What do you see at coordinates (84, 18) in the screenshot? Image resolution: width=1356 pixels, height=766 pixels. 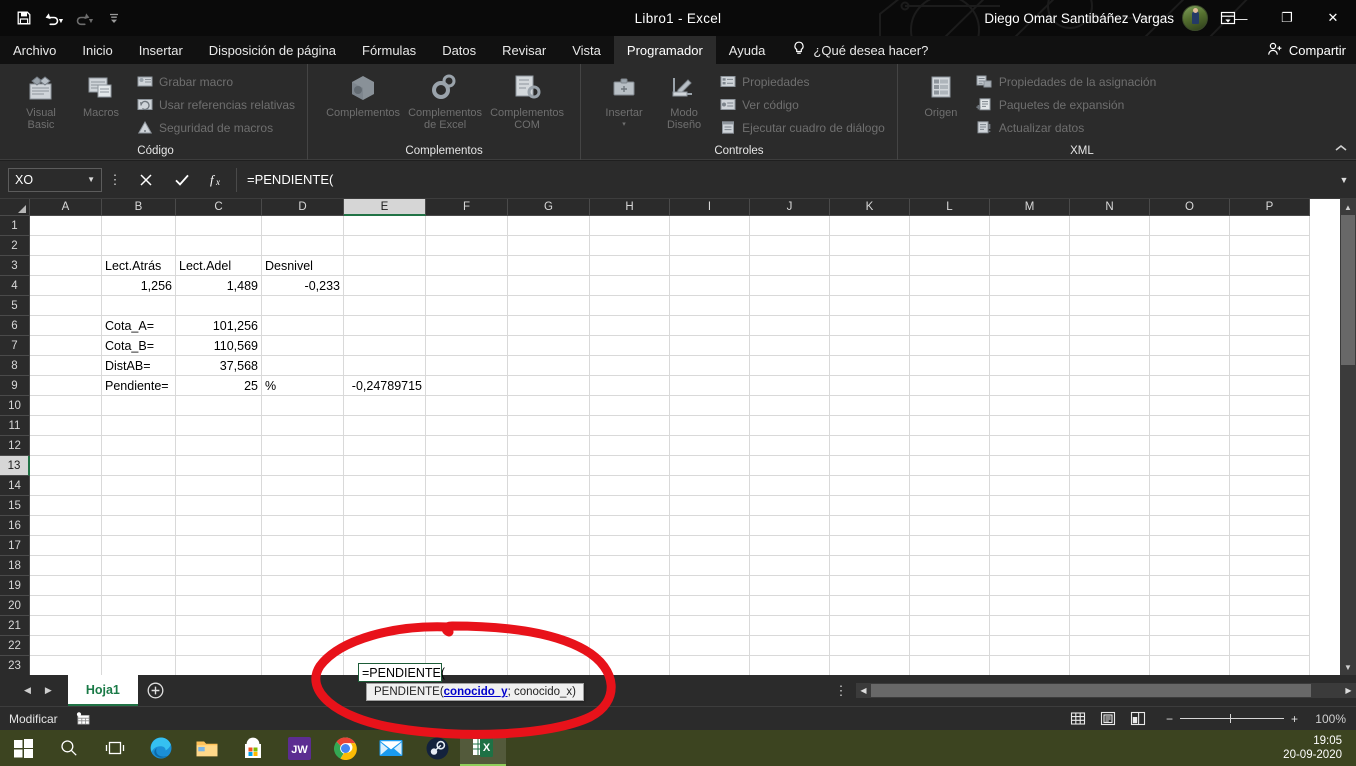 I see `redo-icon: ▼` at bounding box center [84, 18].